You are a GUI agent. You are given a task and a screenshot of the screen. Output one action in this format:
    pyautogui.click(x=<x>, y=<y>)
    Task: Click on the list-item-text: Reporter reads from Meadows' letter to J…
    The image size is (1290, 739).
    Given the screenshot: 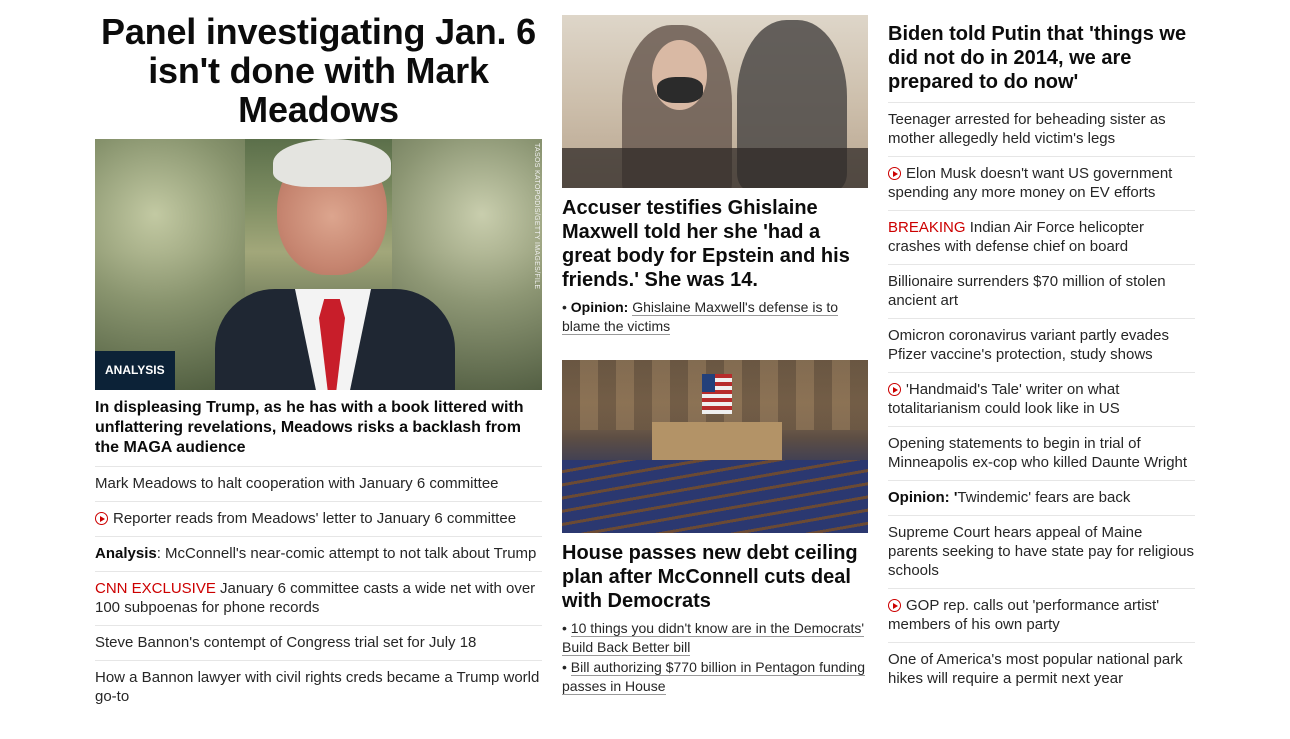 What is the action you would take?
    pyautogui.click(x=315, y=518)
    